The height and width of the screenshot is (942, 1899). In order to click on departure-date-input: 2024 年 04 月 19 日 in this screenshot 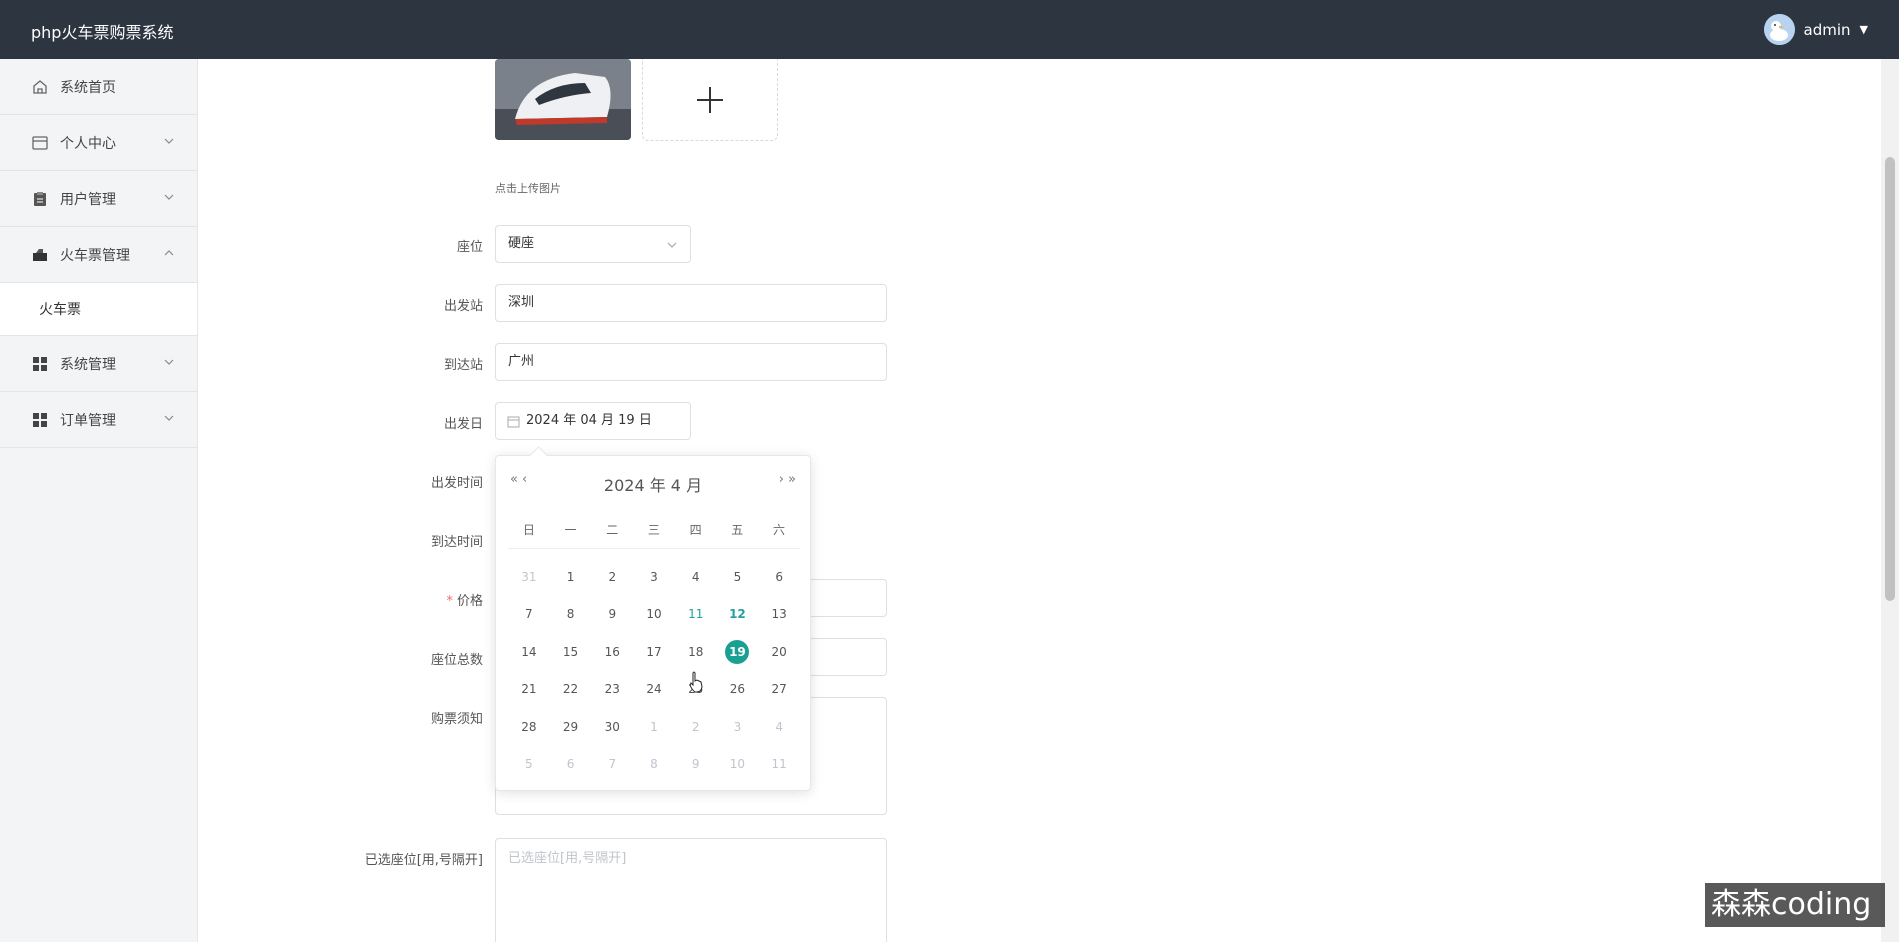, I will do `click(593, 421)`.